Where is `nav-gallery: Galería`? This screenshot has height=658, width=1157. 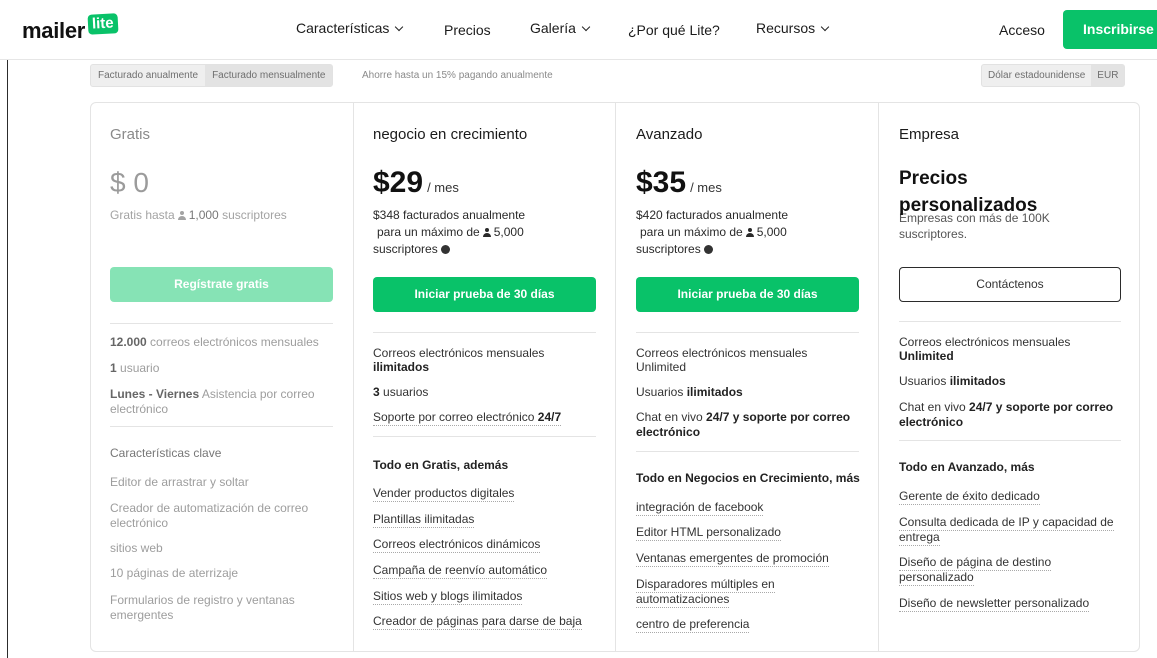
nav-gallery: Galería is located at coordinates (560, 28).